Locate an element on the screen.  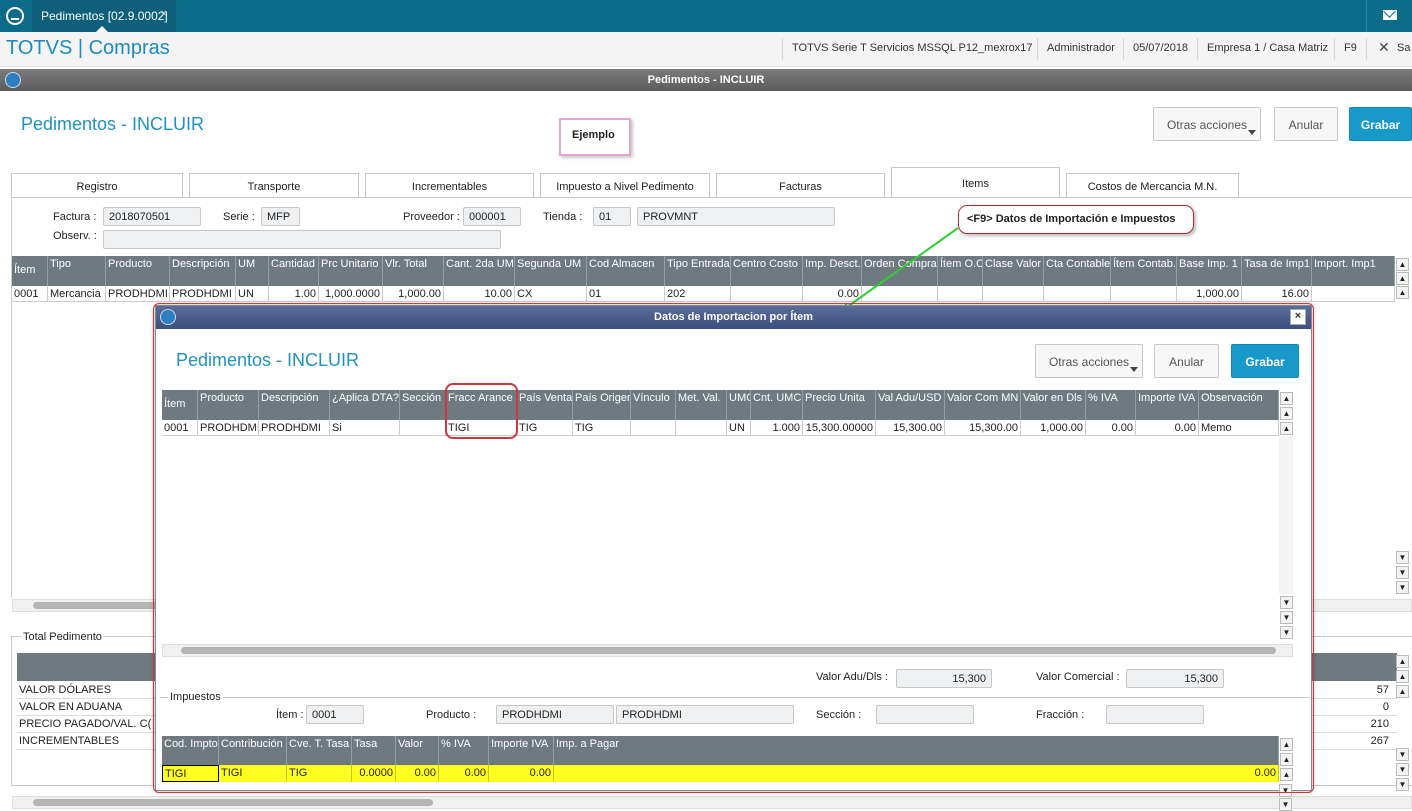
cell-valor: 0.00 is located at coordinates (417, 773).